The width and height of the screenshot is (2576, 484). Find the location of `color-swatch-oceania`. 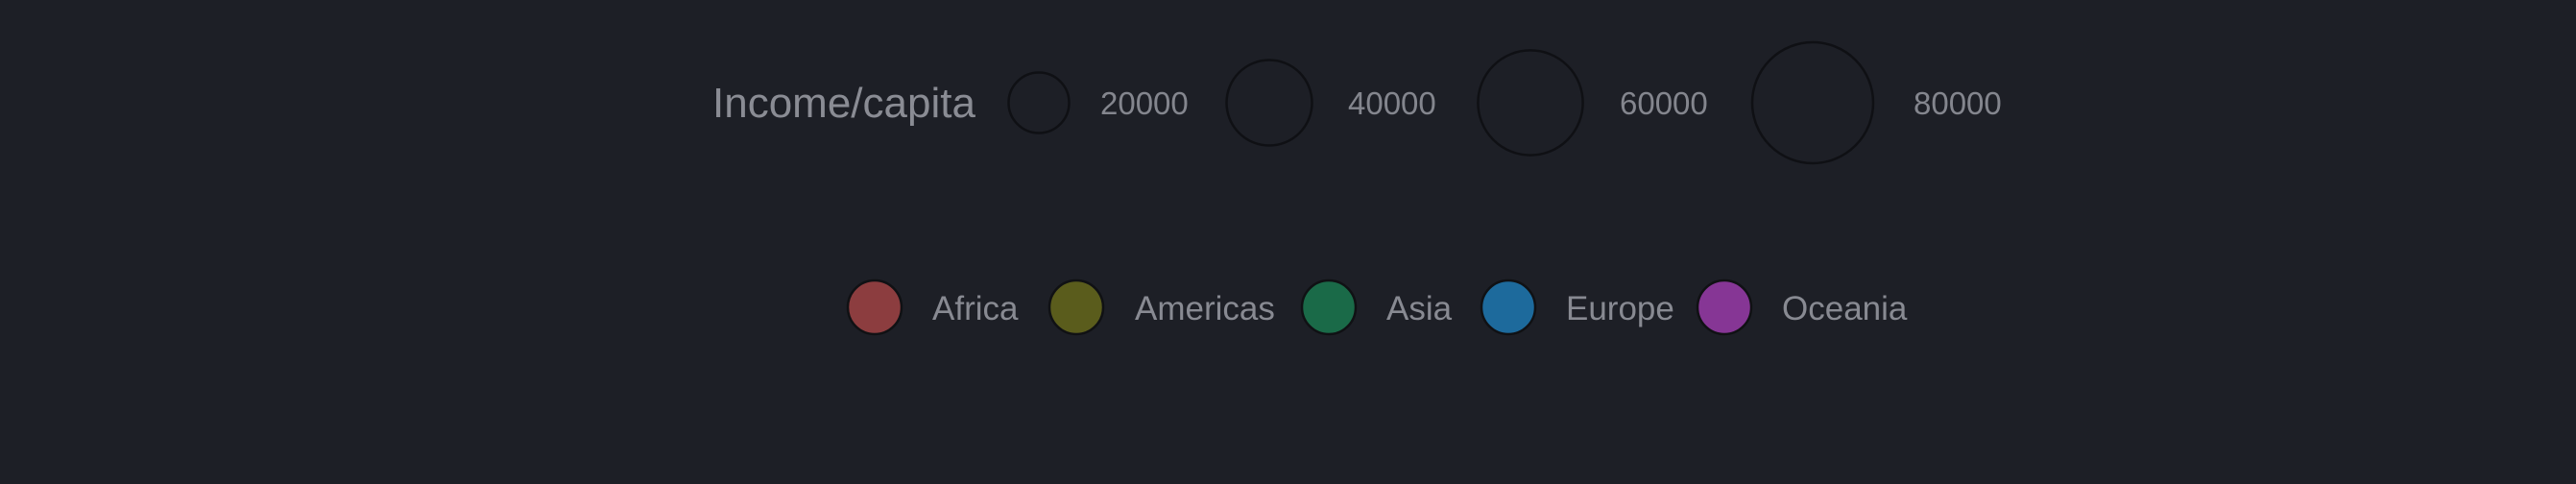

color-swatch-oceania is located at coordinates (1724, 307).